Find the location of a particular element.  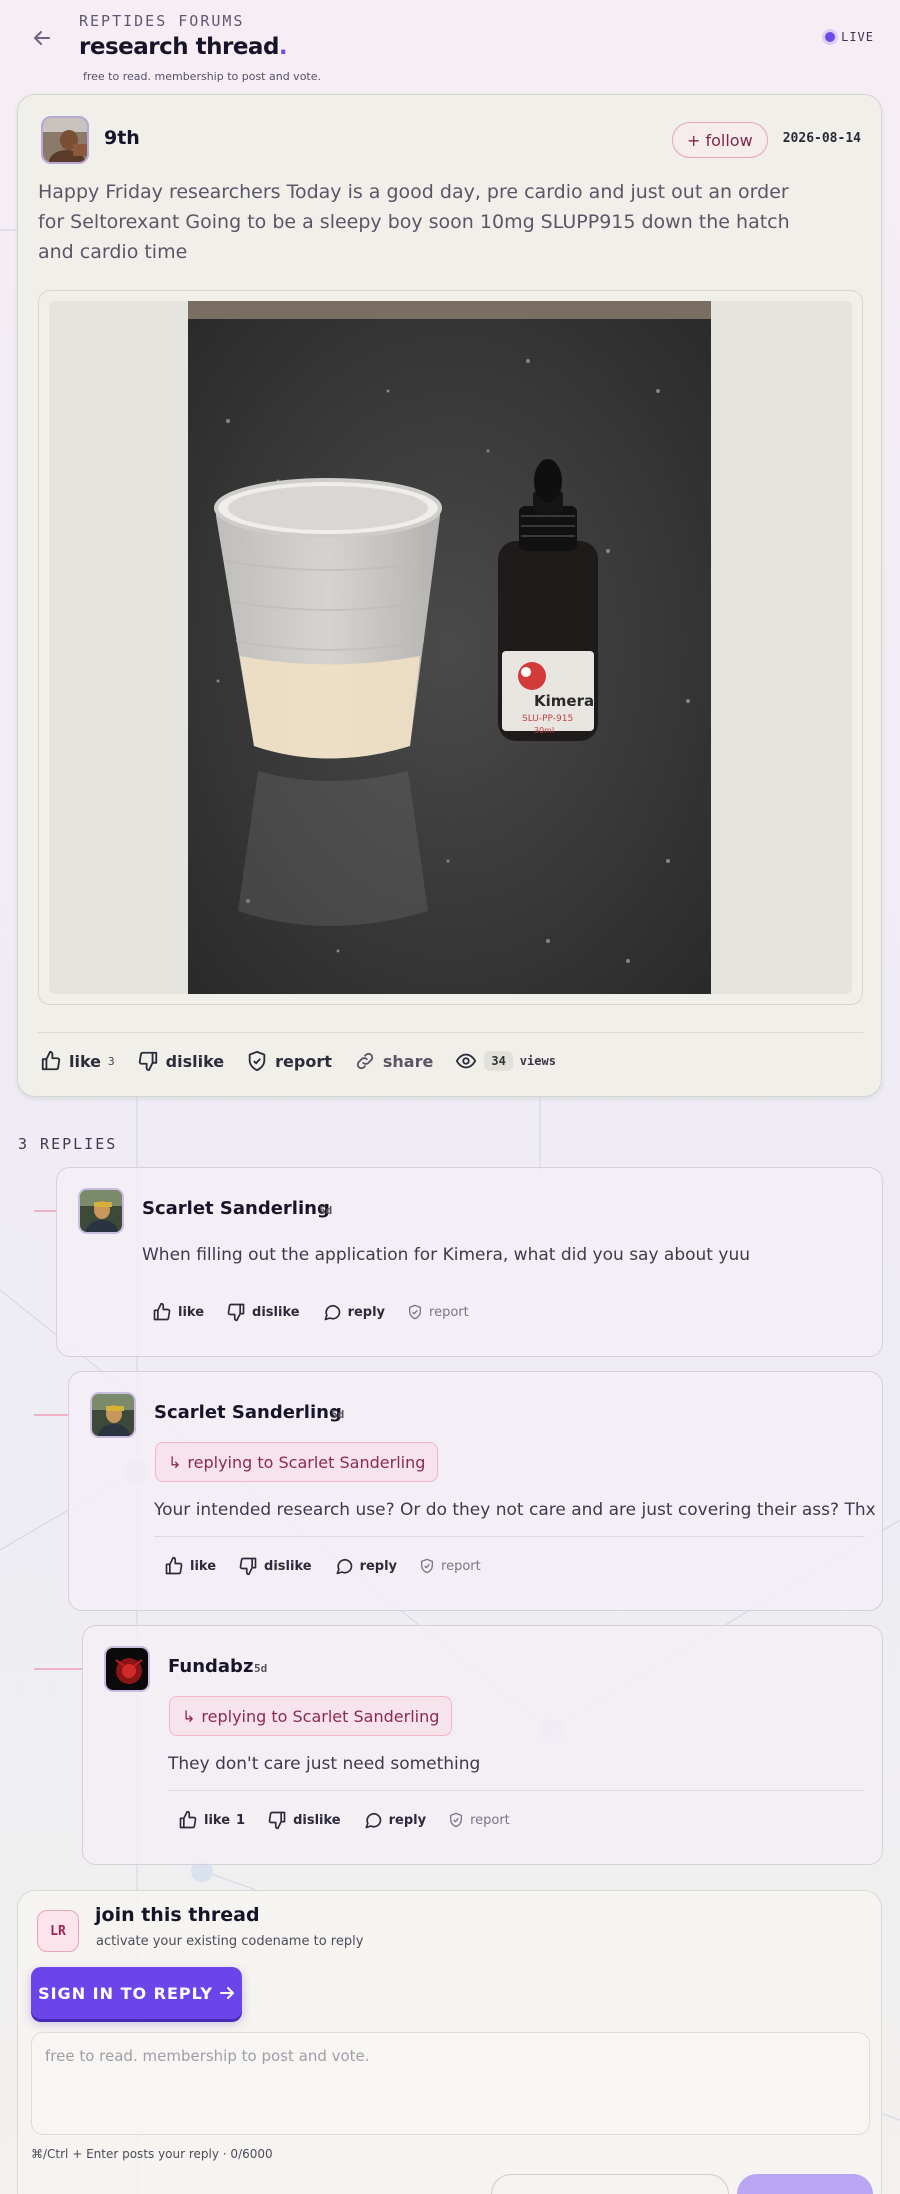

forum-name: REPTIDES FORUMS is located at coordinates (162, 21).